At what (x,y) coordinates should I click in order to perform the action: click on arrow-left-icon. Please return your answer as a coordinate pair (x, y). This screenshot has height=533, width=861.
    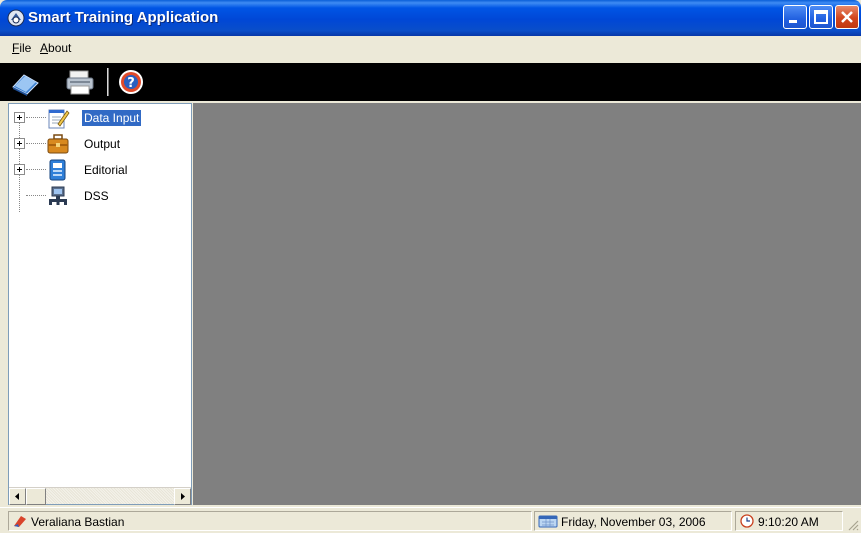
    Looking at the image, I should click on (17, 496).